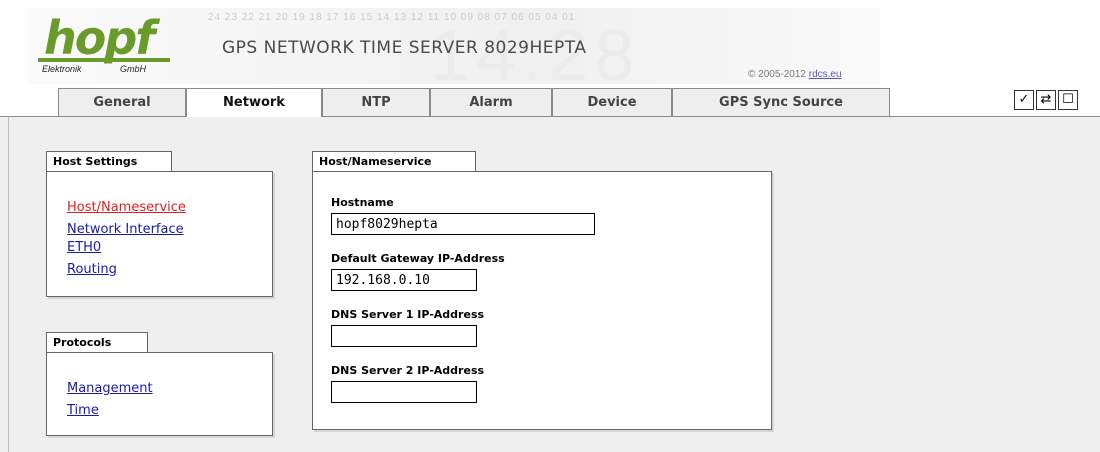 The width and height of the screenshot is (1100, 452). I want to click on logo-underline, so click(104, 60).